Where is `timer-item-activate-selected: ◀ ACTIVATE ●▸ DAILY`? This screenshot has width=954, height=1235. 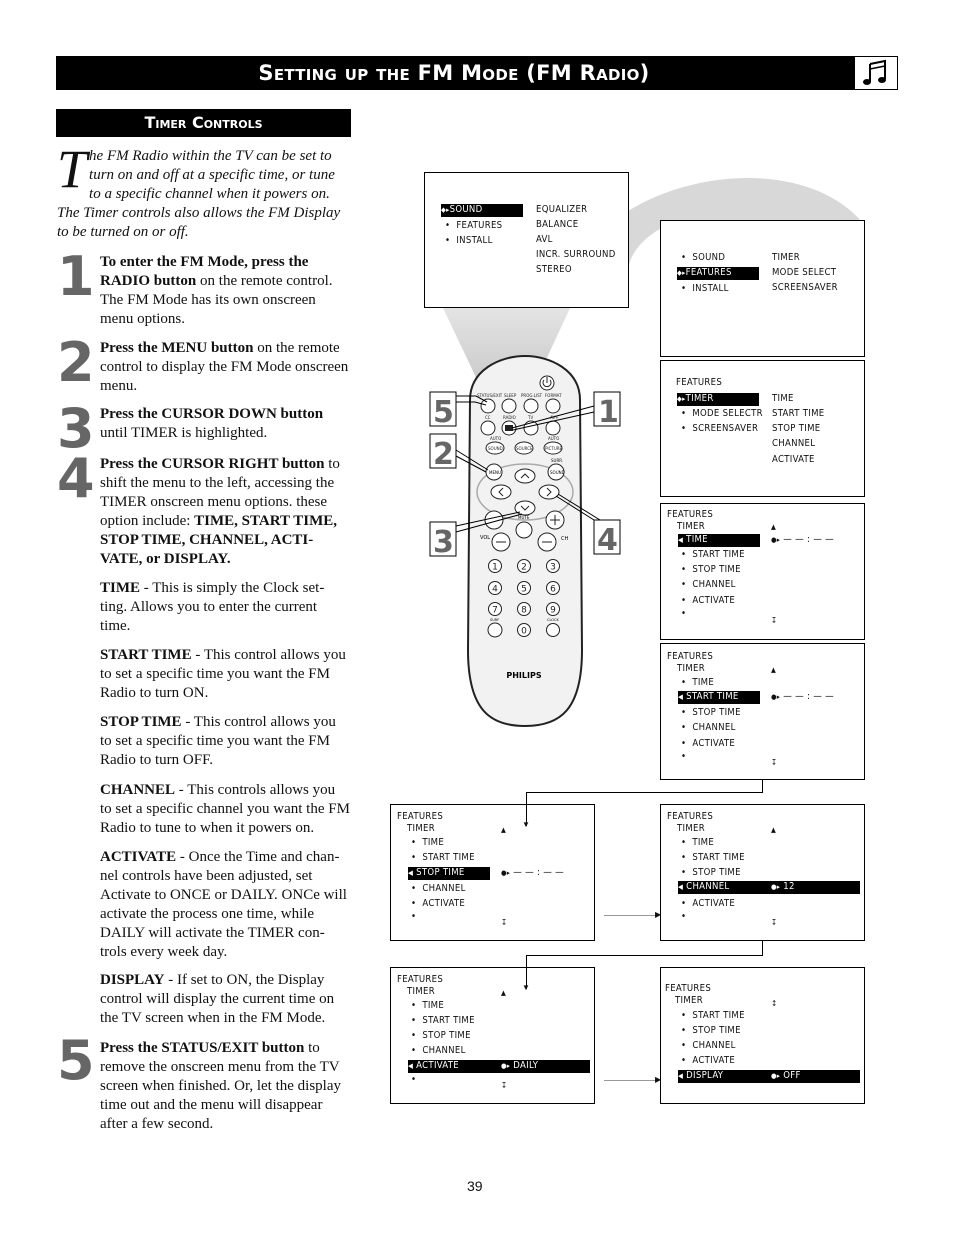 timer-item-activate-selected: ◀ ACTIVATE ●▸ DAILY is located at coordinates (499, 1066).